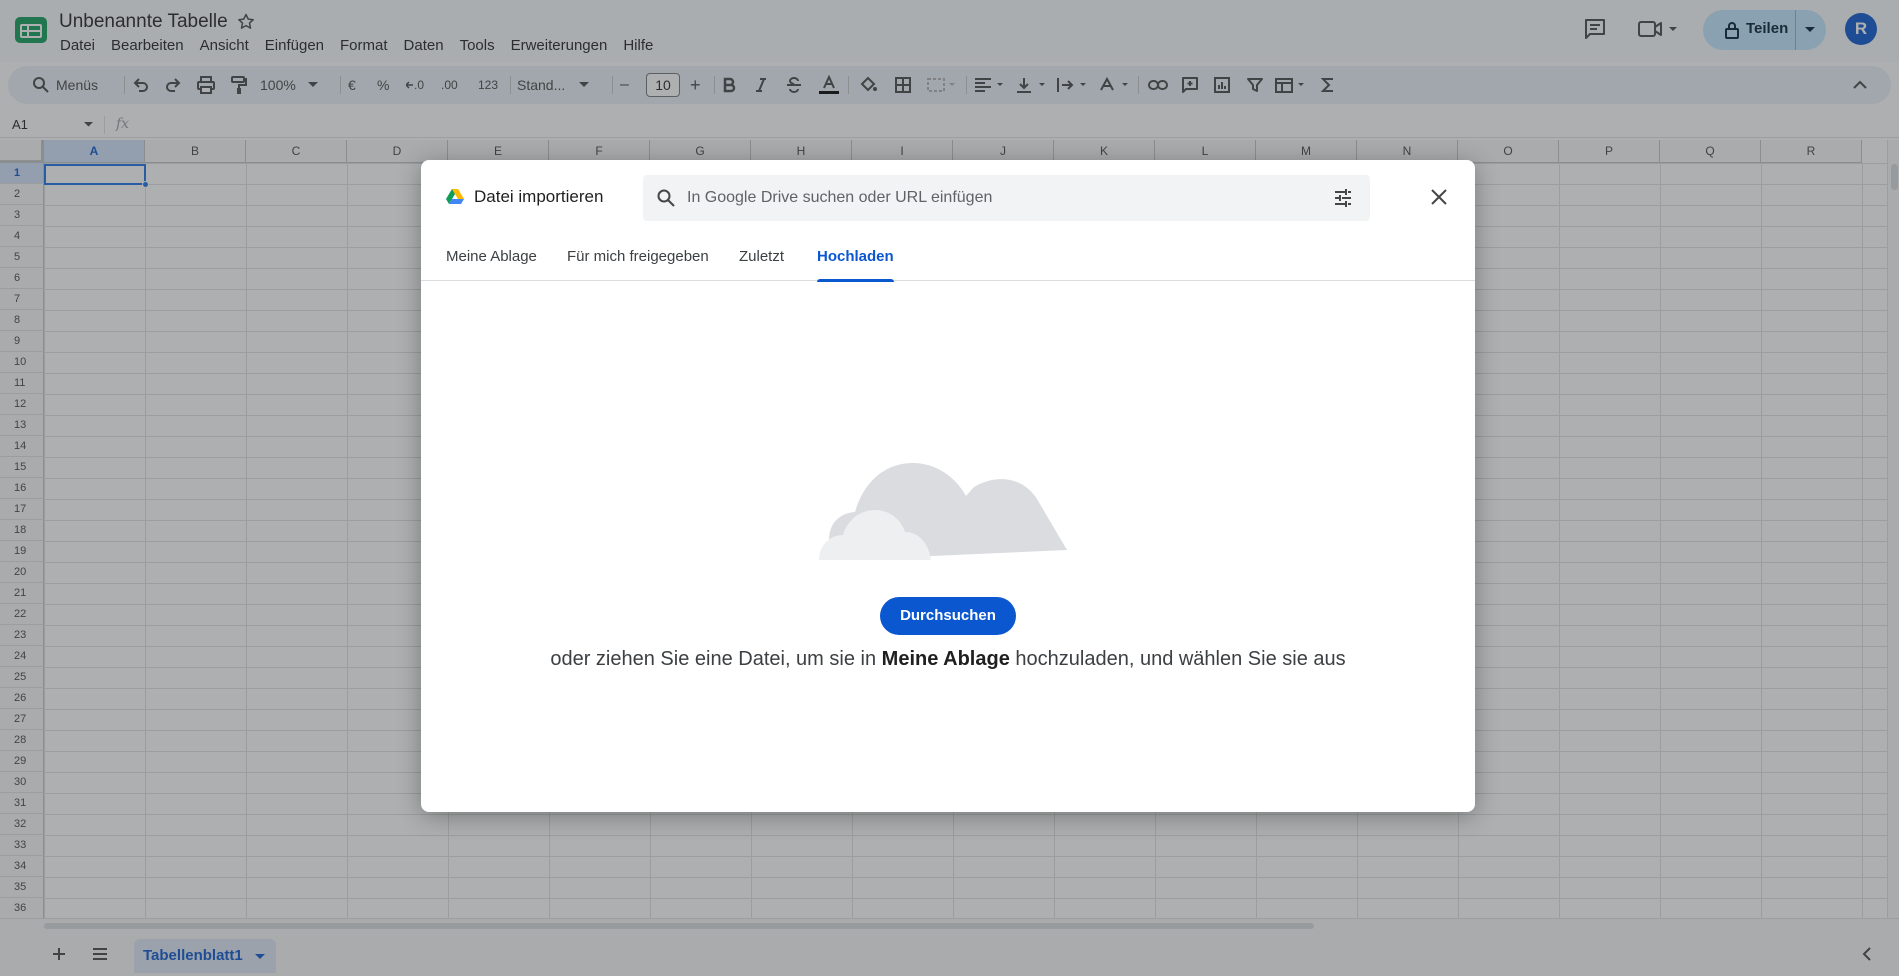 The image size is (1899, 976). What do you see at coordinates (455, 196) in the screenshot?
I see `google-drive-logo-icon` at bounding box center [455, 196].